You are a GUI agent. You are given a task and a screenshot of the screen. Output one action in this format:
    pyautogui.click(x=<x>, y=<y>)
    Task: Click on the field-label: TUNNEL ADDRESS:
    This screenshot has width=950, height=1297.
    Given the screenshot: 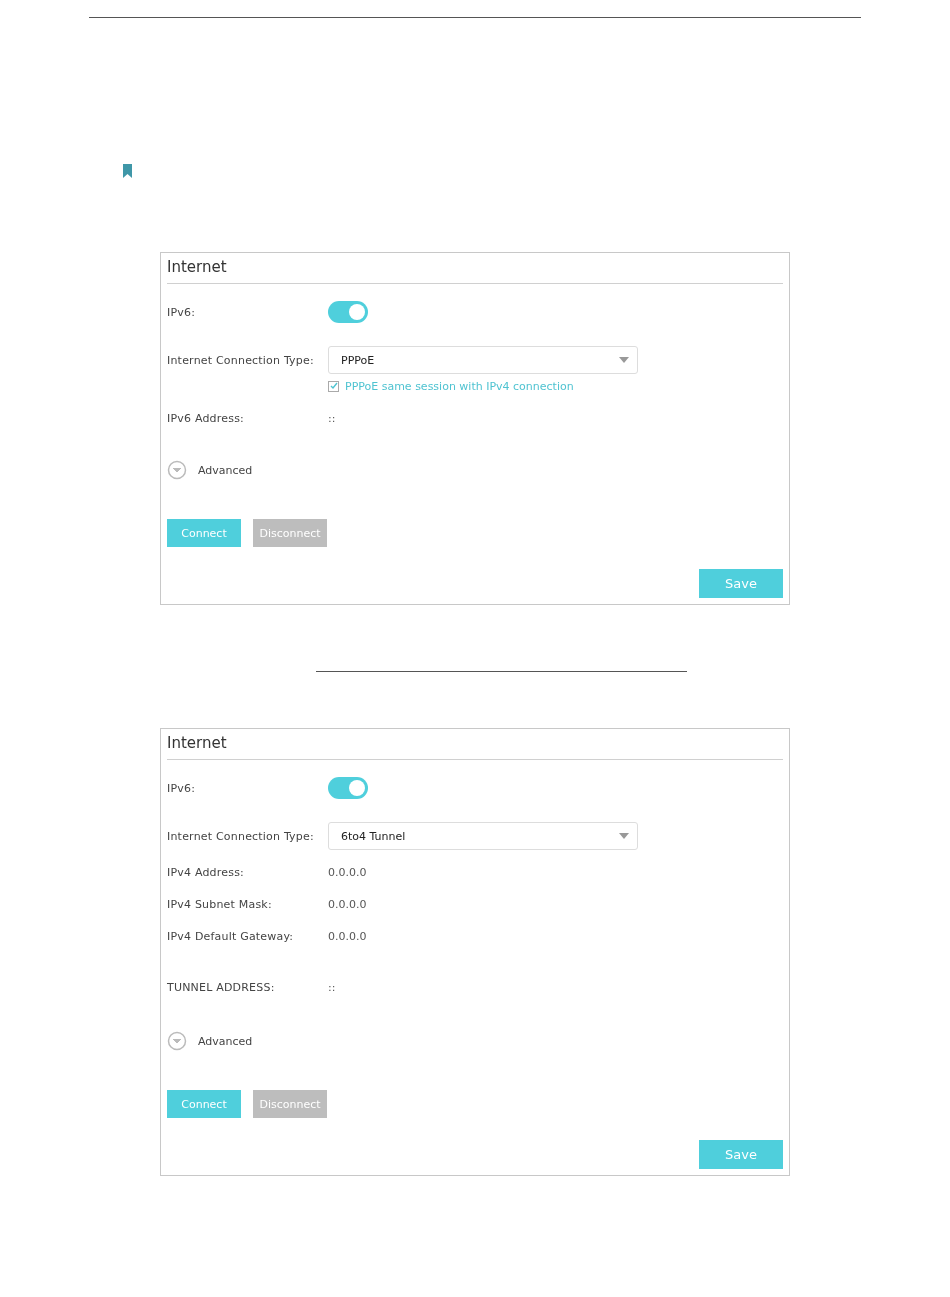 What is the action you would take?
    pyautogui.click(x=221, y=987)
    